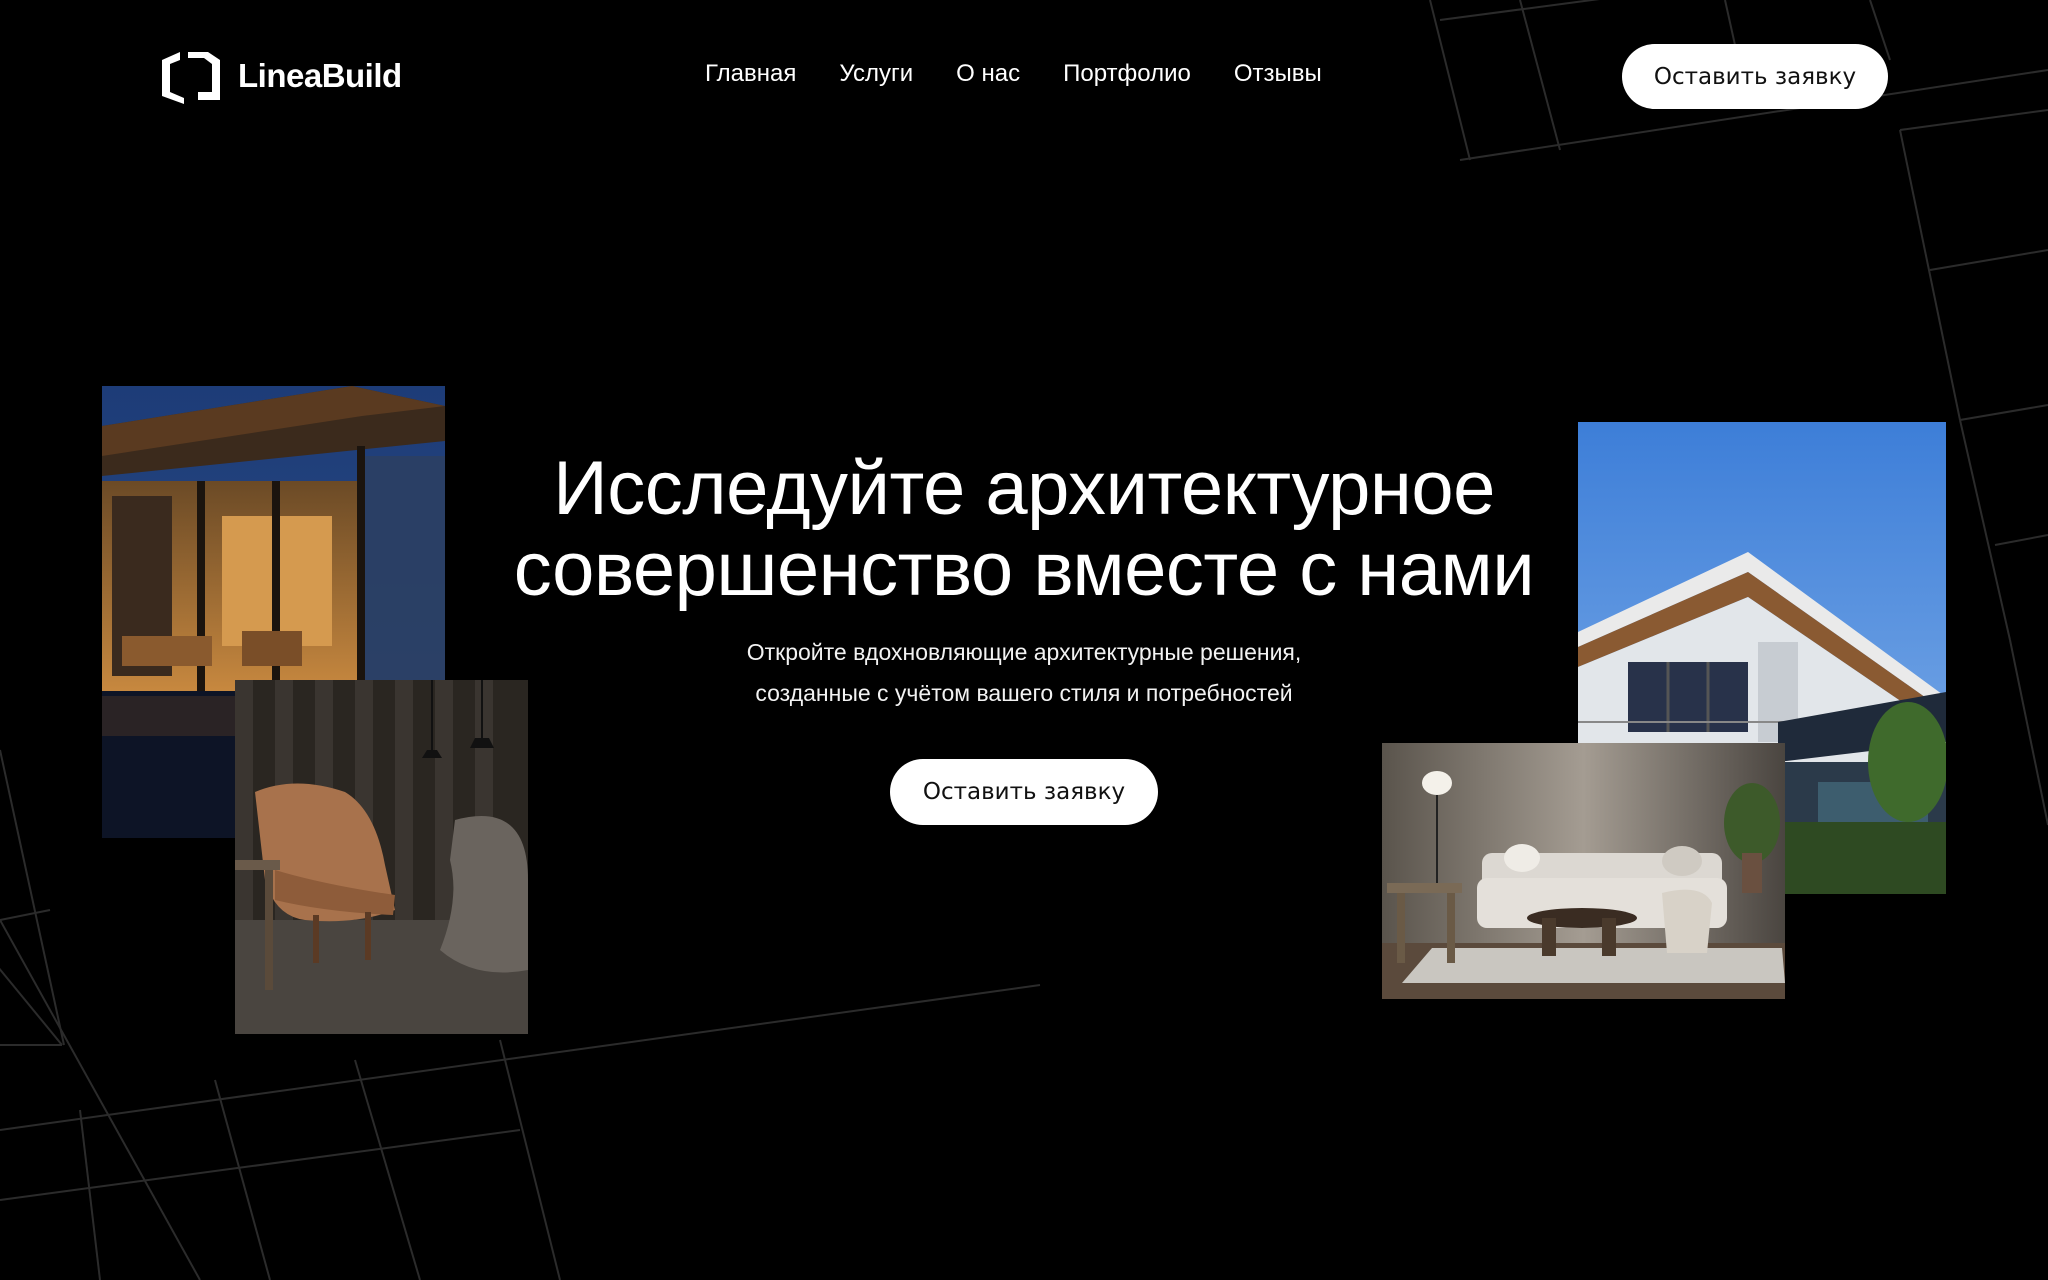 The height and width of the screenshot is (1280, 2048). What do you see at coordinates (988, 74) in the screenshot?
I see `nav-item-about: О нас` at bounding box center [988, 74].